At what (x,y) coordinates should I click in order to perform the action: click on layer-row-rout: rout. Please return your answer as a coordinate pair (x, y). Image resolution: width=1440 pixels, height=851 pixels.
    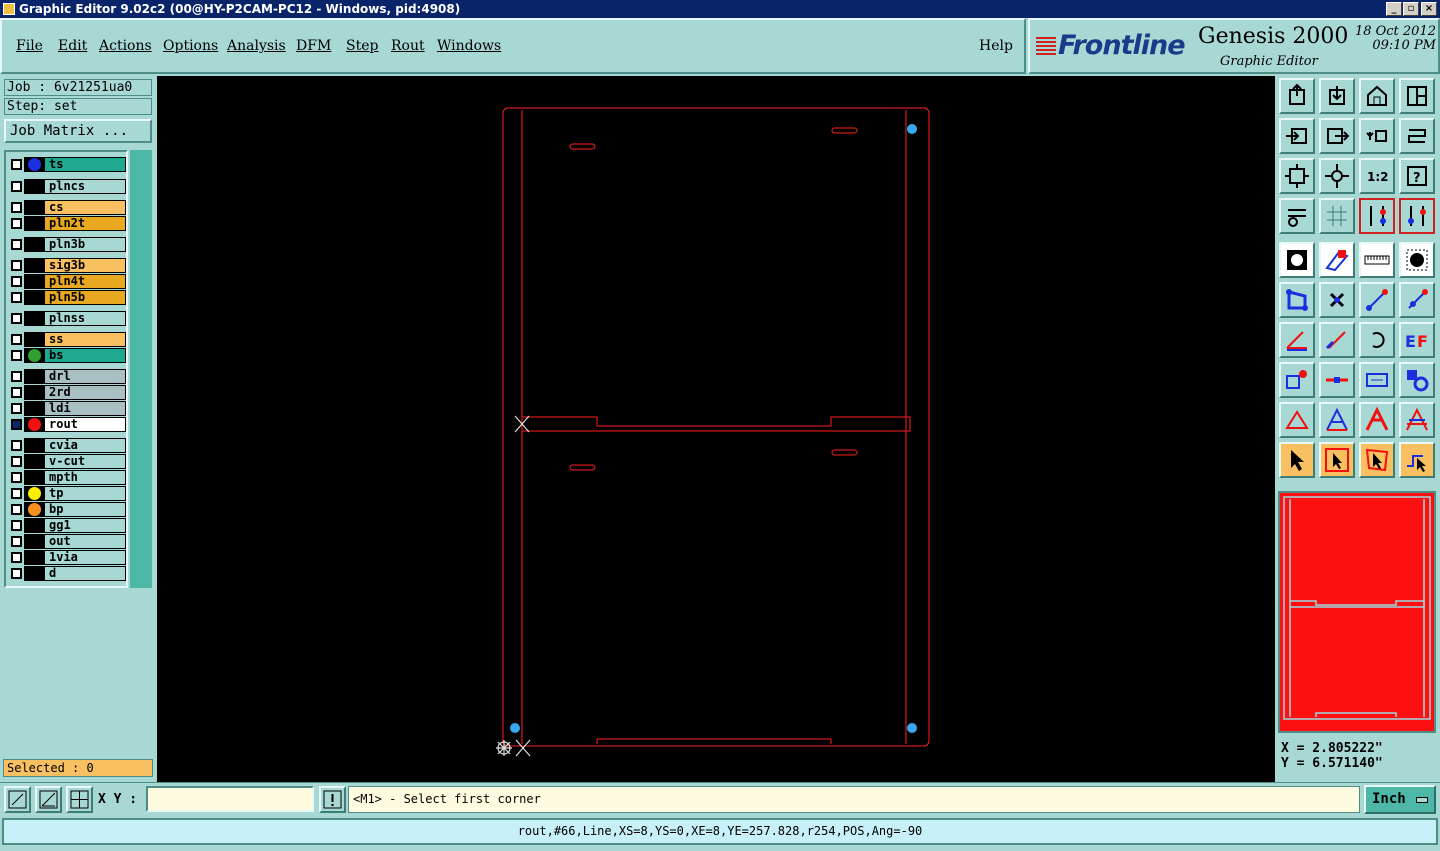
    Looking at the image, I should click on (67, 424).